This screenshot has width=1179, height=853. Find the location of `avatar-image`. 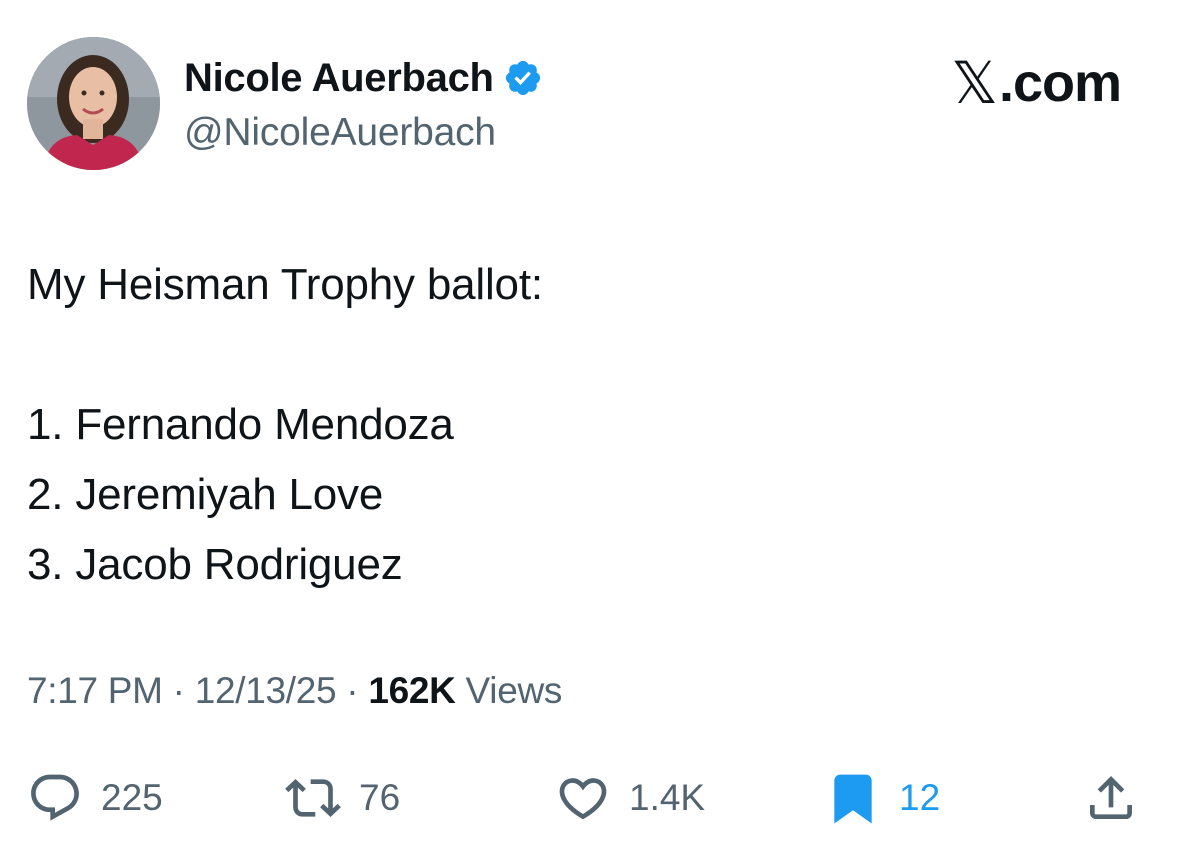

avatar-image is located at coordinates (93, 103).